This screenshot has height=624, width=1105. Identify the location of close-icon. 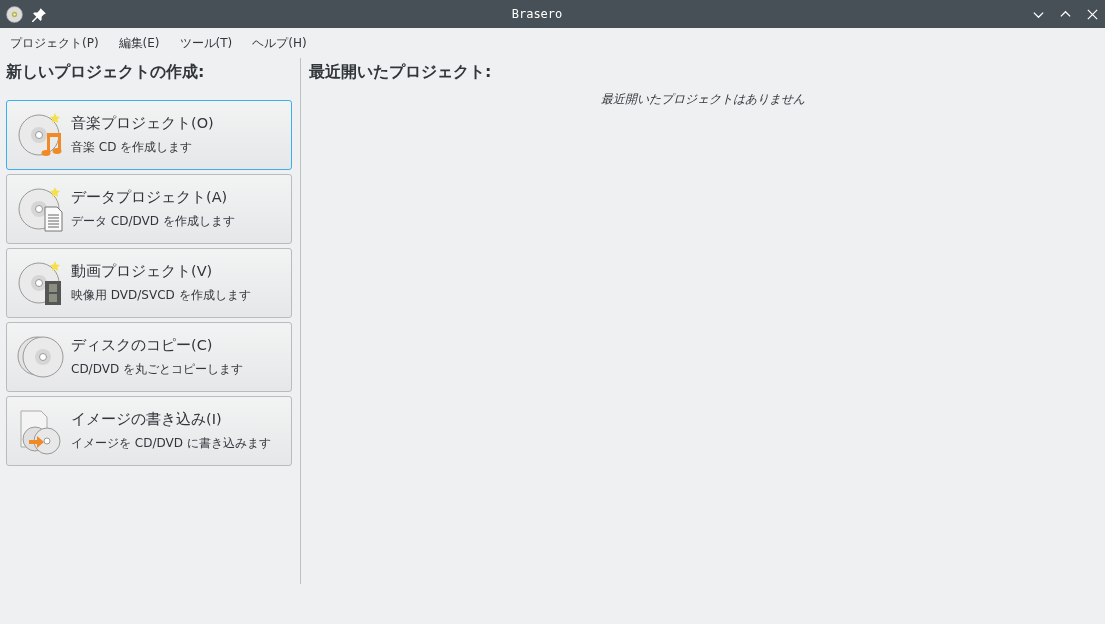
(1092, 14).